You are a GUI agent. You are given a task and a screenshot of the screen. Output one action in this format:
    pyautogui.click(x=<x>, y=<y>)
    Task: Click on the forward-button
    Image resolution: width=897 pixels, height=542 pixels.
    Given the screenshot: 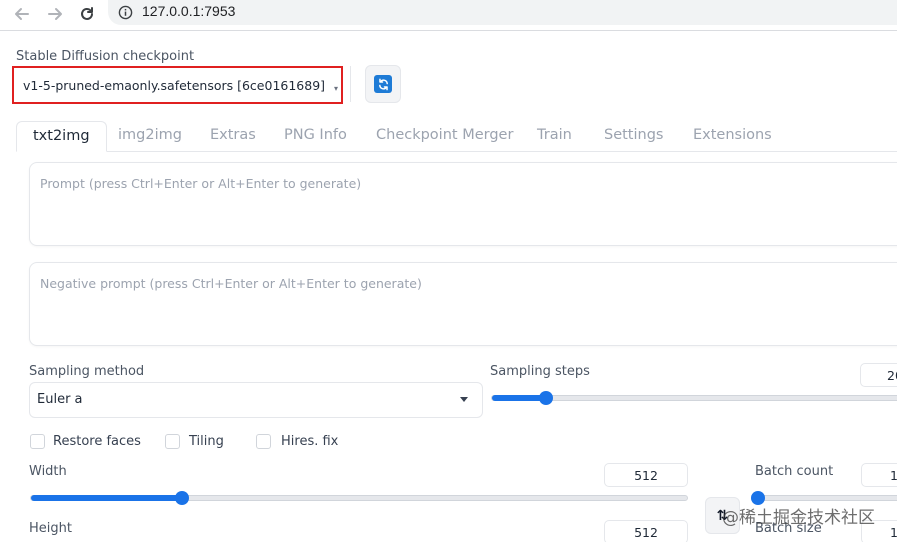 What is the action you would take?
    pyautogui.click(x=55, y=14)
    